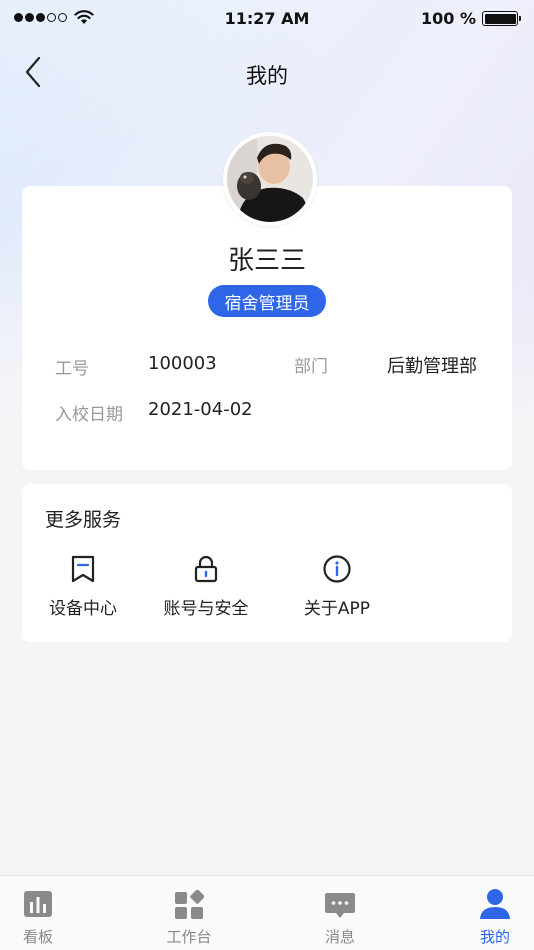 This screenshot has height=950, width=534. What do you see at coordinates (182, 363) in the screenshot?
I see `employee-id-value: 100003` at bounding box center [182, 363].